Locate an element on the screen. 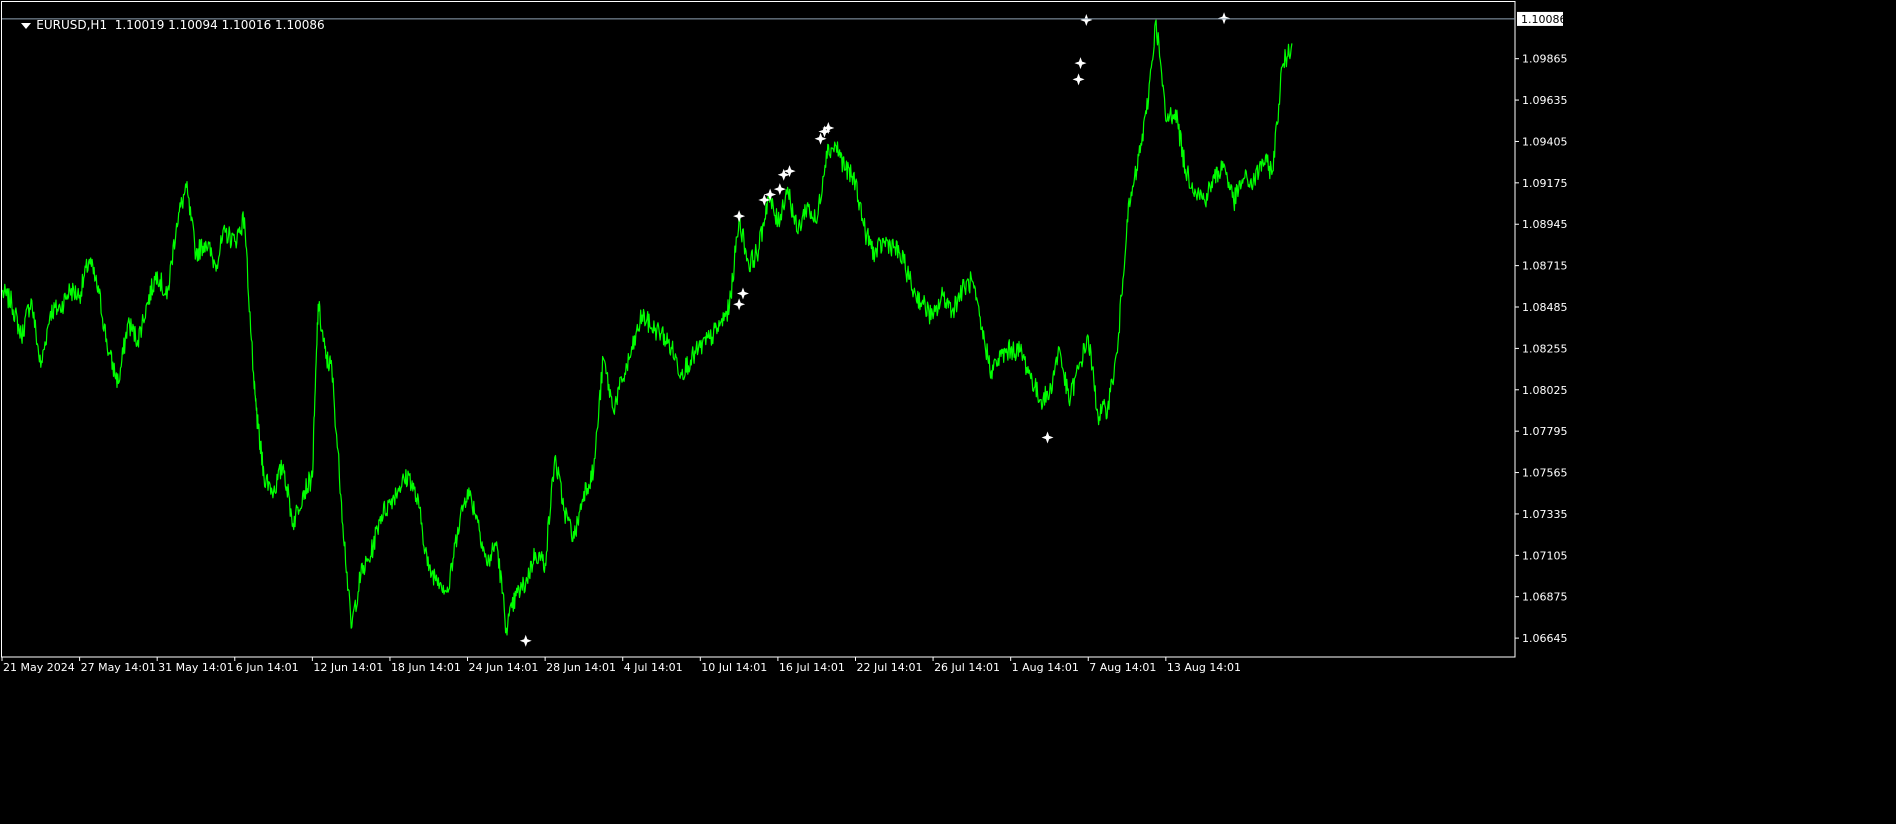  y-tick-label-9: 1.07795 is located at coordinates (1545, 431).